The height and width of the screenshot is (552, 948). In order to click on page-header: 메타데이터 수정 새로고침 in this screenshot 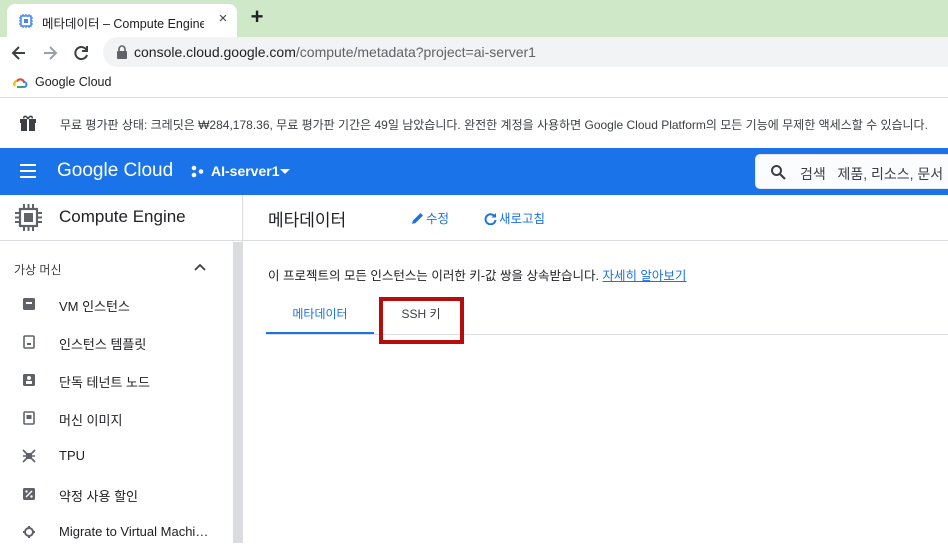, I will do `click(595, 218)`.